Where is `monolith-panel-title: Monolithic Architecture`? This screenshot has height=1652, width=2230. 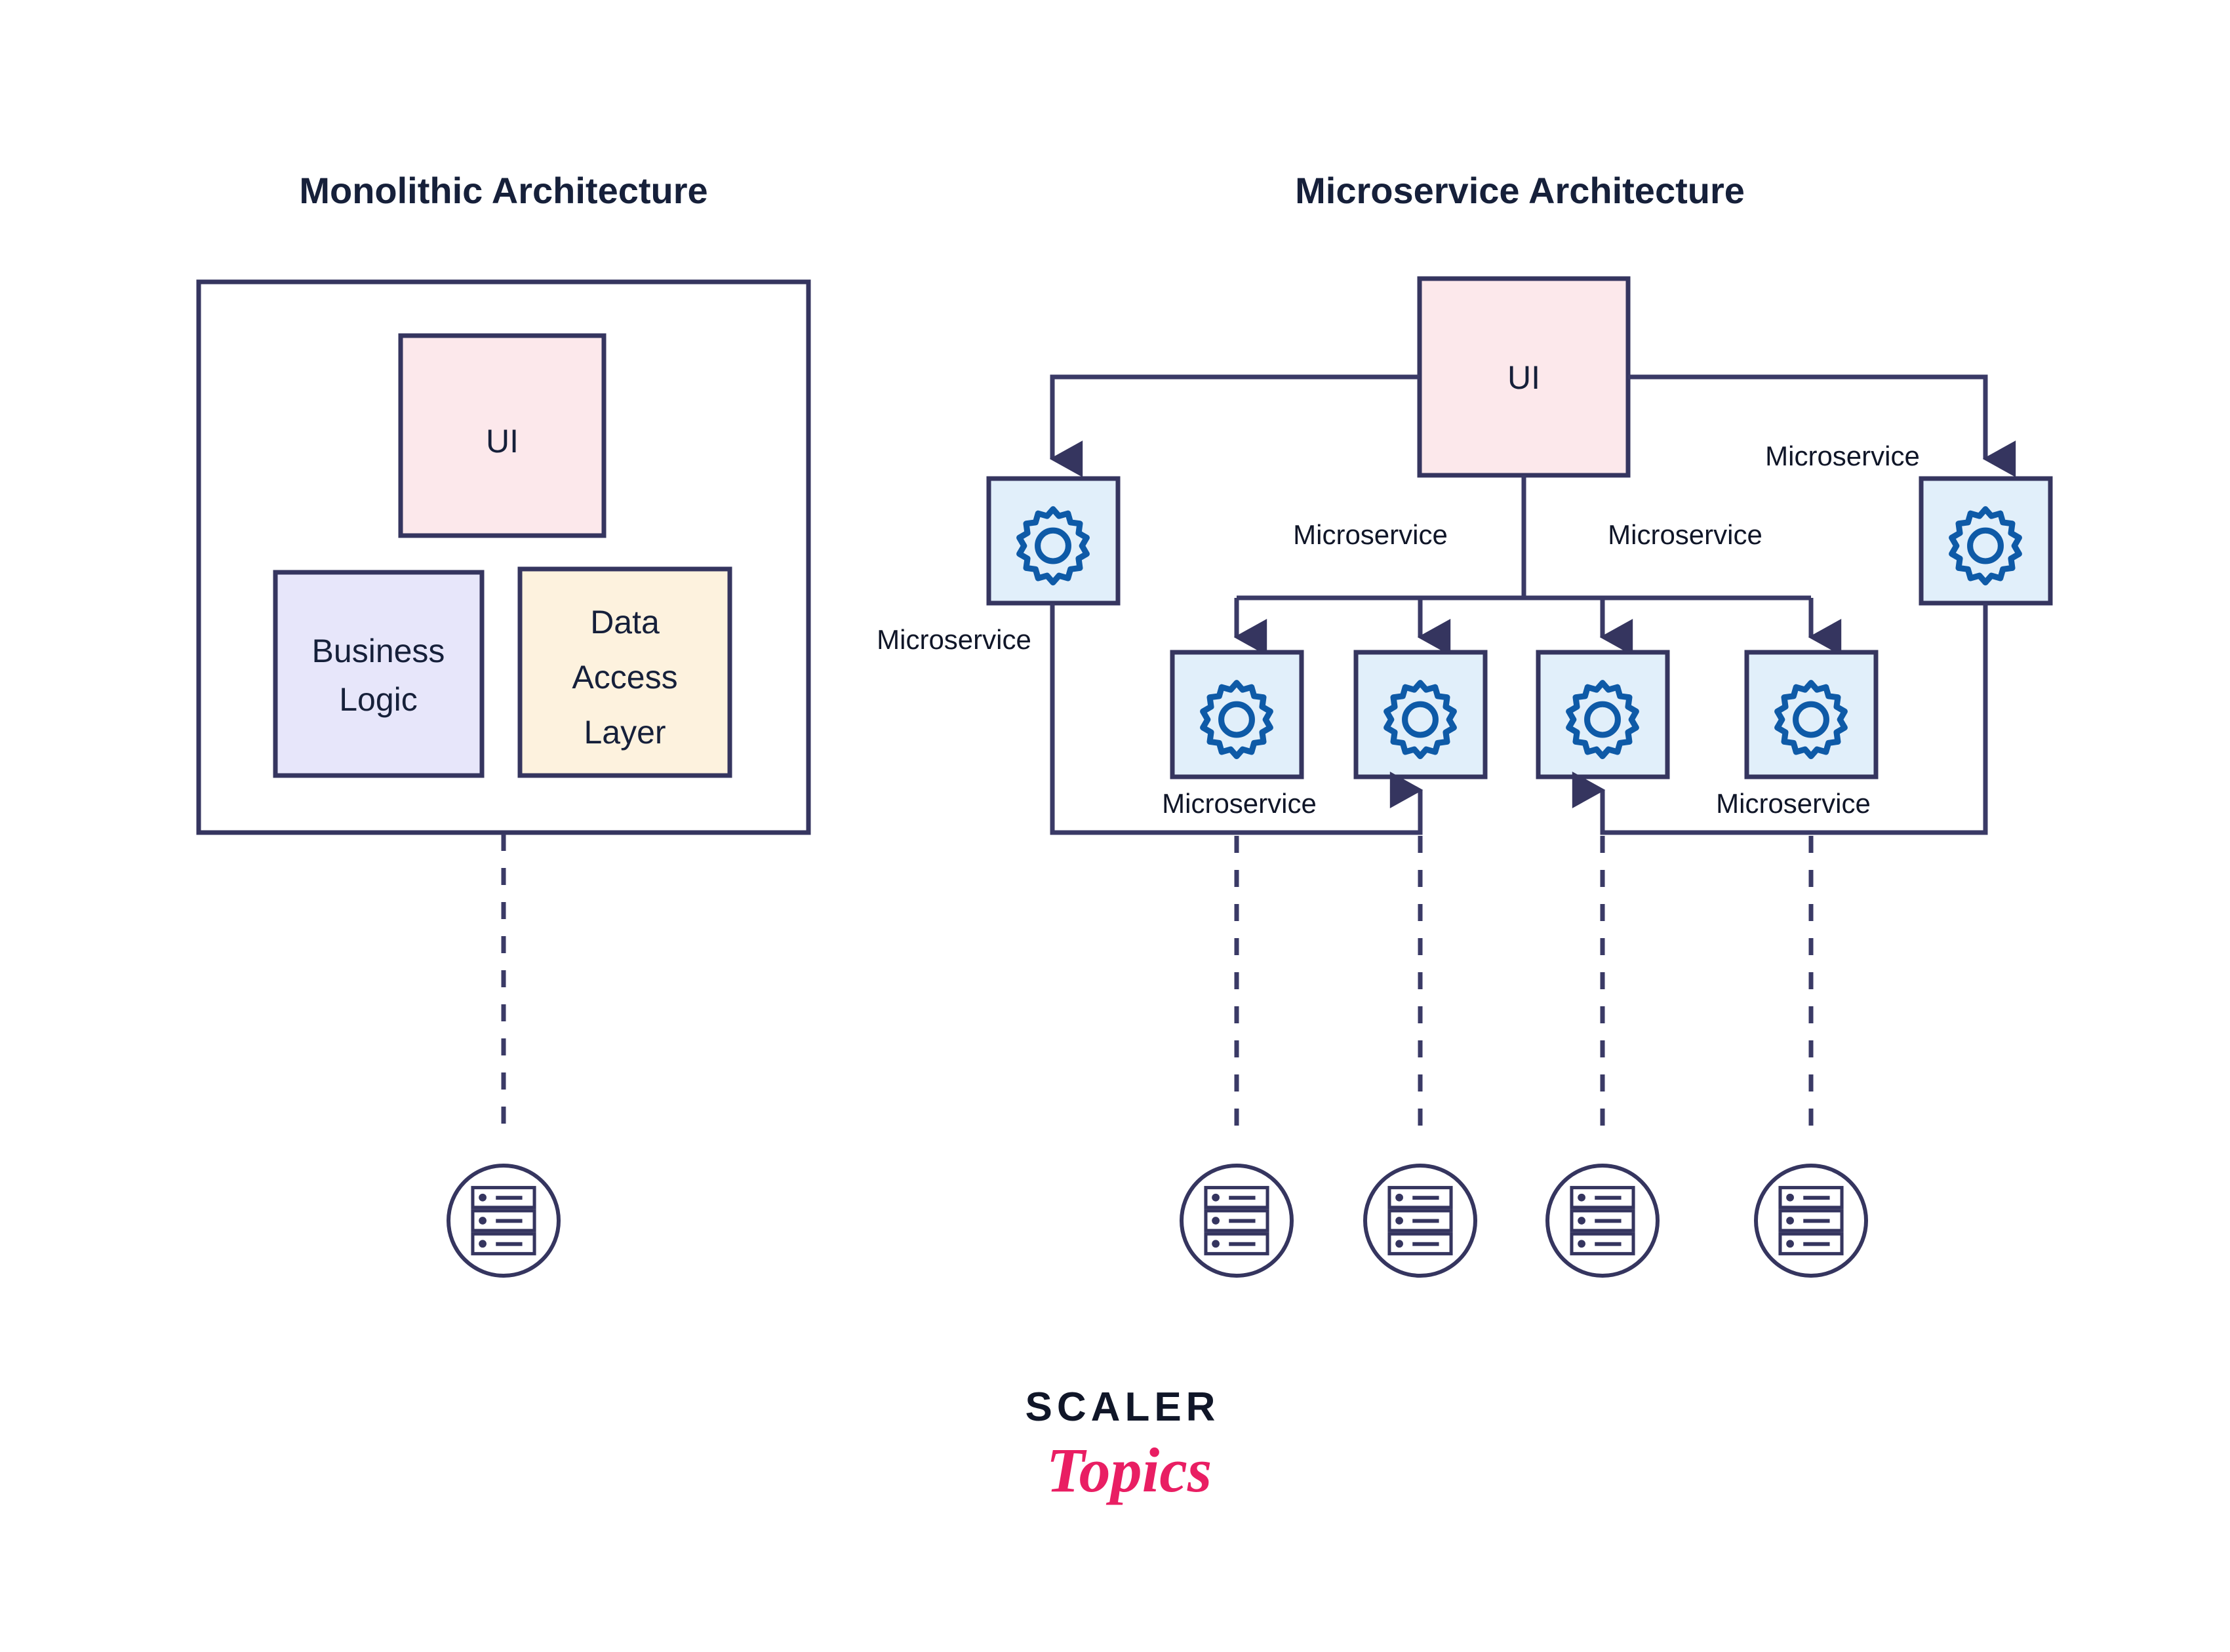 monolith-panel-title: Monolithic Architecture is located at coordinates (503, 190).